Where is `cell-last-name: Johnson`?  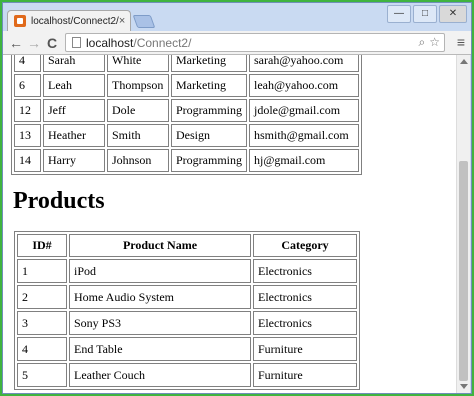
cell-last-name: Johnson is located at coordinates (138, 160).